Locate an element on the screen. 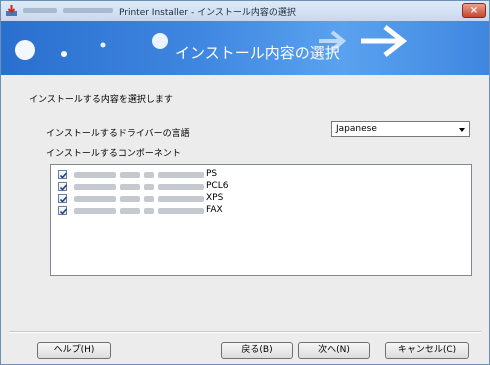 This screenshot has height=365, width=490. window-title: Printer Installer - インストール内容の選択 is located at coordinates (207, 13).